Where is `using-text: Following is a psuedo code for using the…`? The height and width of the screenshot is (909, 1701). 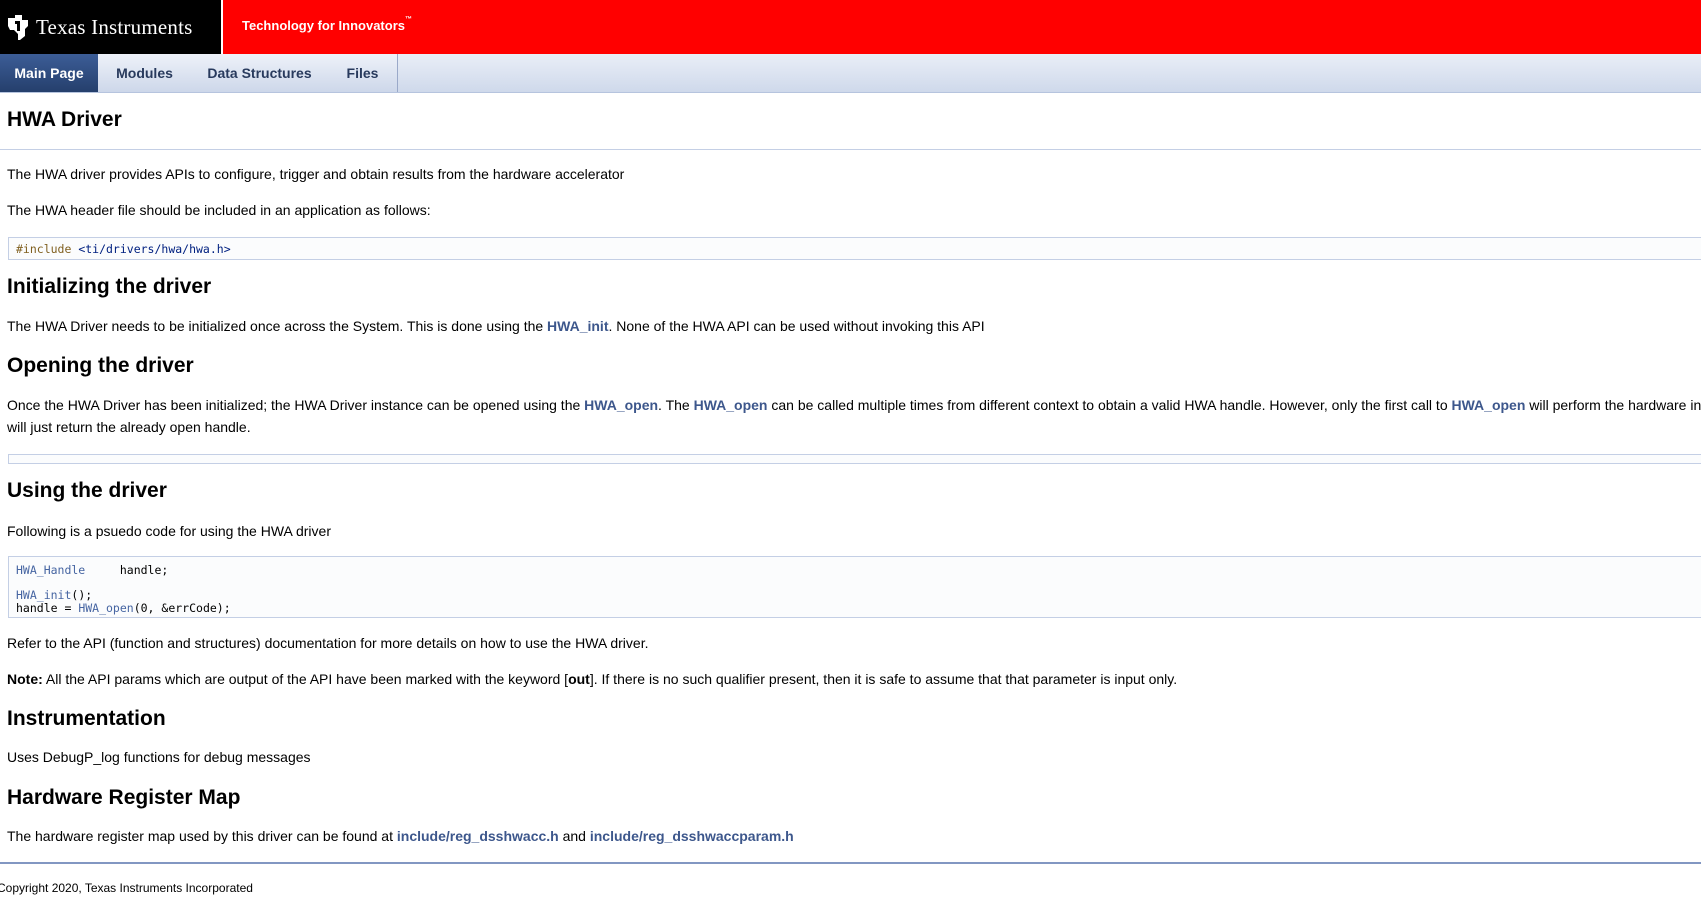
using-text: Following is a psuedo code for using the… is located at coordinates (169, 531).